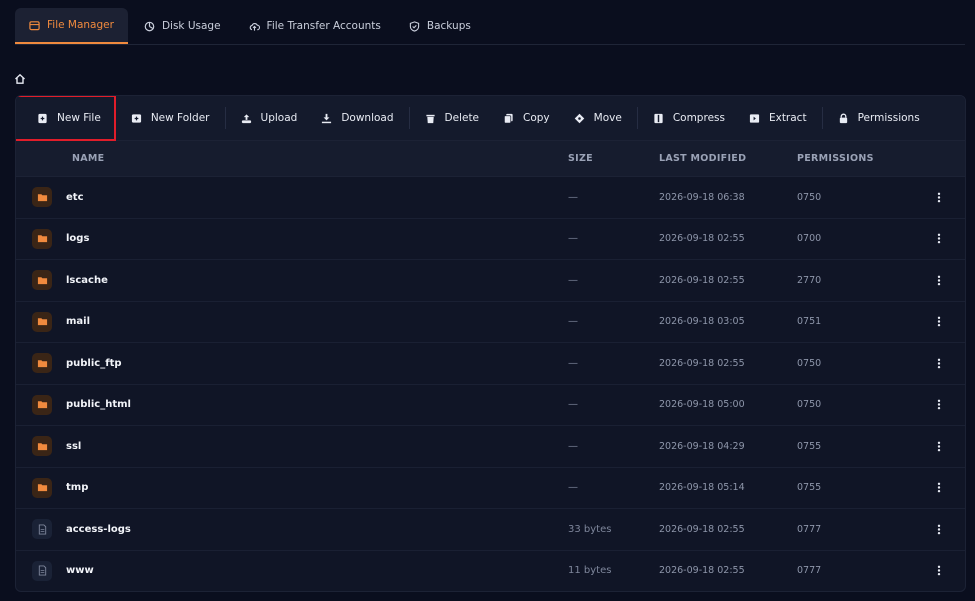 The width and height of the screenshot is (975, 601). Describe the element at coordinates (78, 321) in the screenshot. I see `row-name: mail` at that location.